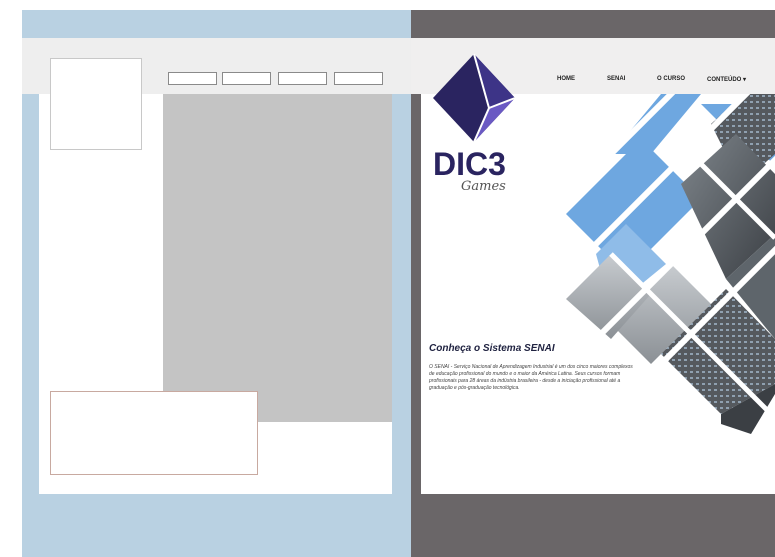  Describe the element at coordinates (474, 98) in the screenshot. I see `dic3-logo-diamond-icon` at that location.